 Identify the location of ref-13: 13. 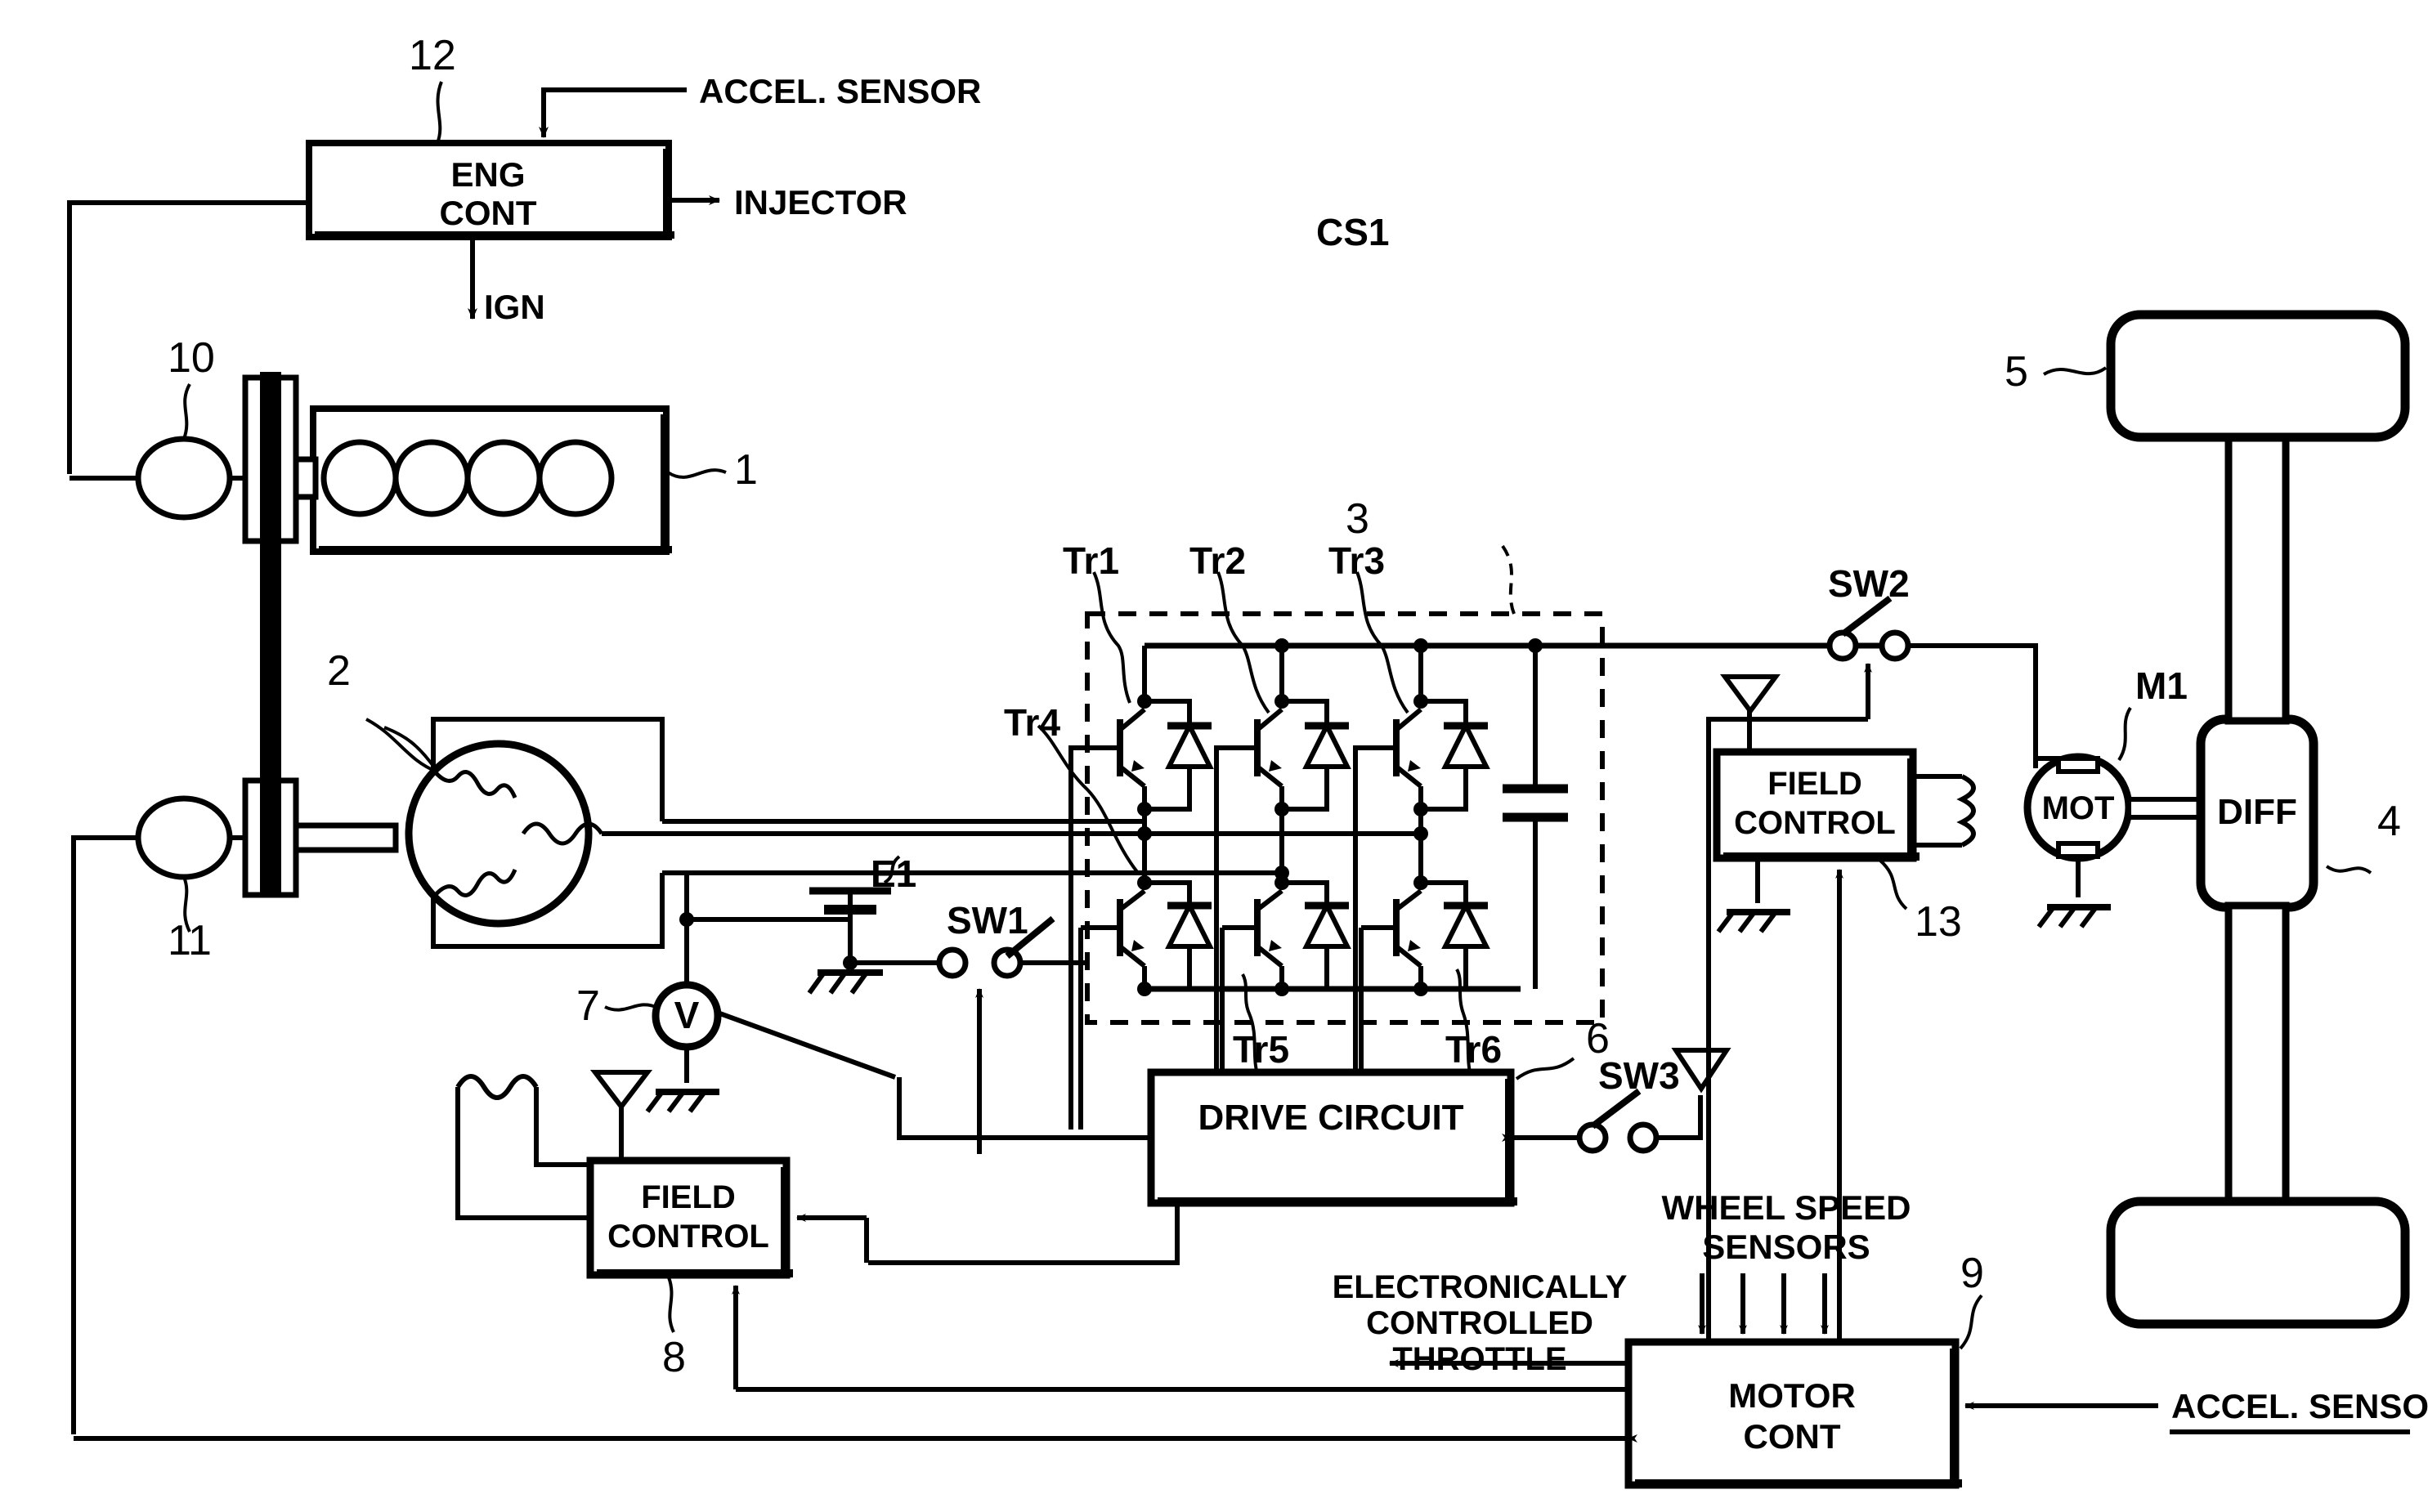
(1939, 922).